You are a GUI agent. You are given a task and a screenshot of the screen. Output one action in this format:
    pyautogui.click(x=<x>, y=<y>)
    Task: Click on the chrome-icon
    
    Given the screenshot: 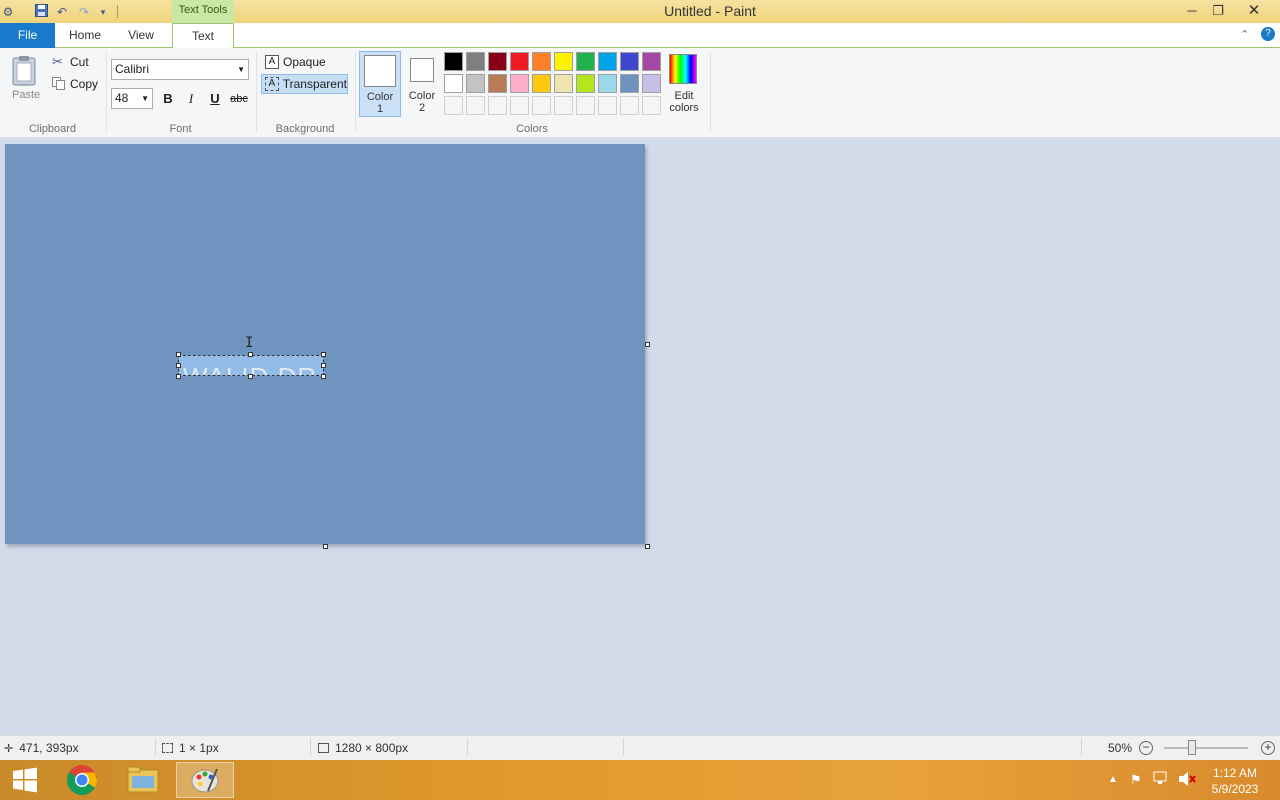 What is the action you would take?
    pyautogui.click(x=82, y=780)
    